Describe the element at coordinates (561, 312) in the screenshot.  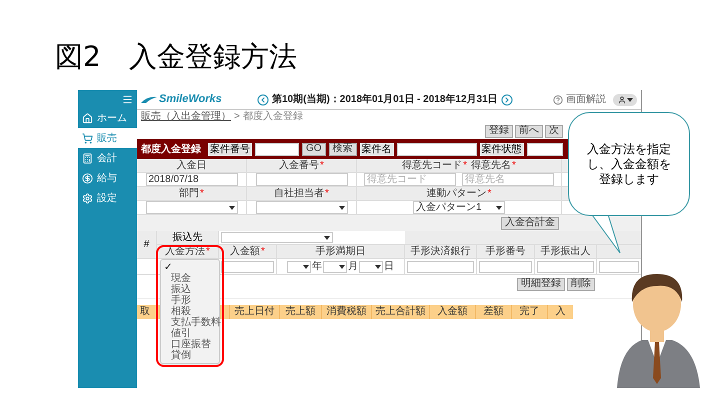
I see `column-header: 入` at that location.